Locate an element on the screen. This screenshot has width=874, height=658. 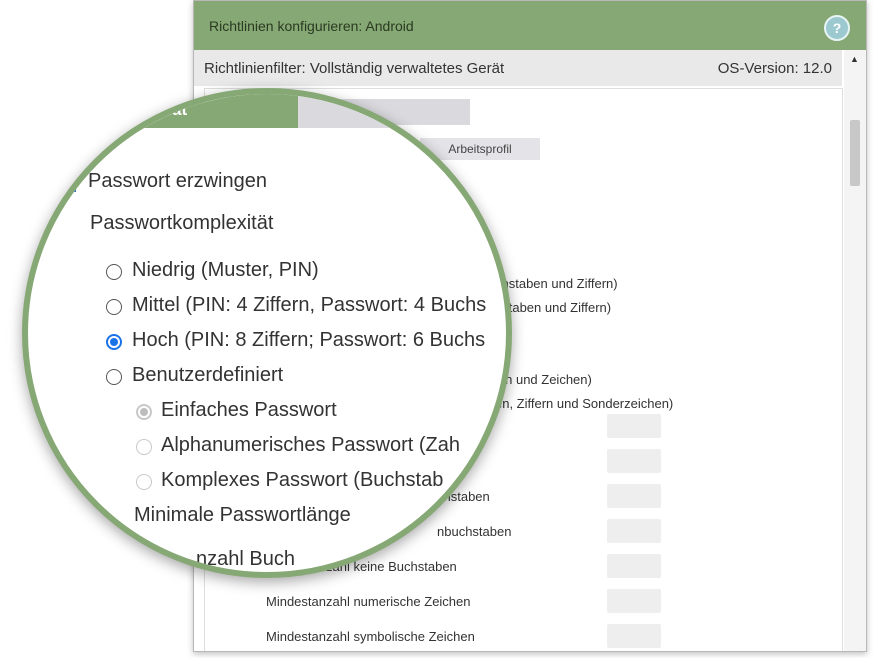
scroll-thumb is located at coordinates (855, 153).